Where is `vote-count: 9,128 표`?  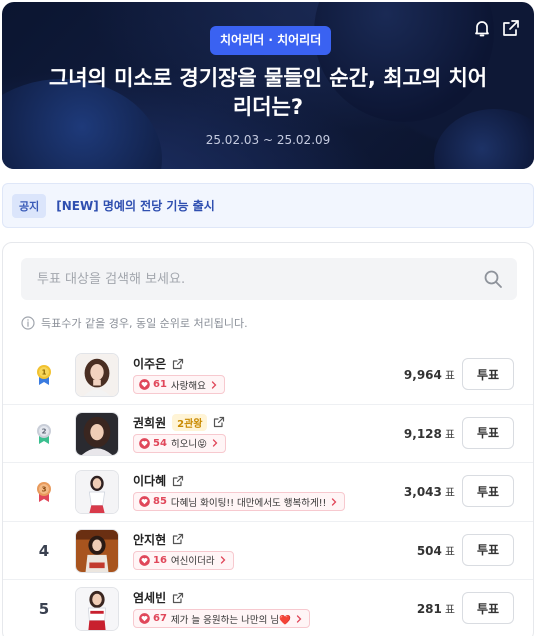 vote-count: 9,128 표 is located at coordinates (429, 434).